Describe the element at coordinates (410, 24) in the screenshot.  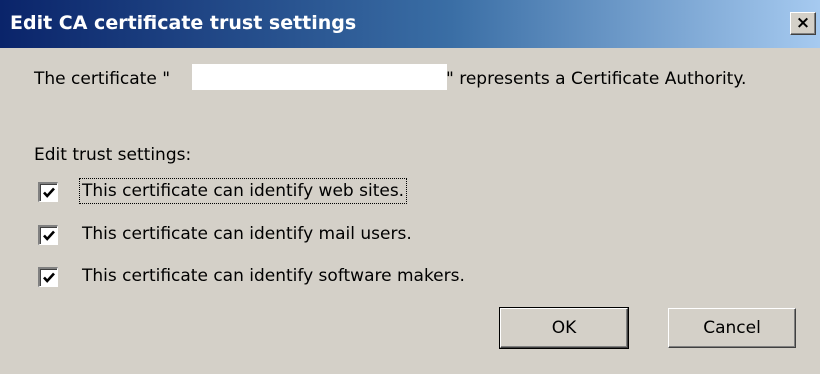
I see `title-bar: Edit CA certificate trust settings ×` at that location.